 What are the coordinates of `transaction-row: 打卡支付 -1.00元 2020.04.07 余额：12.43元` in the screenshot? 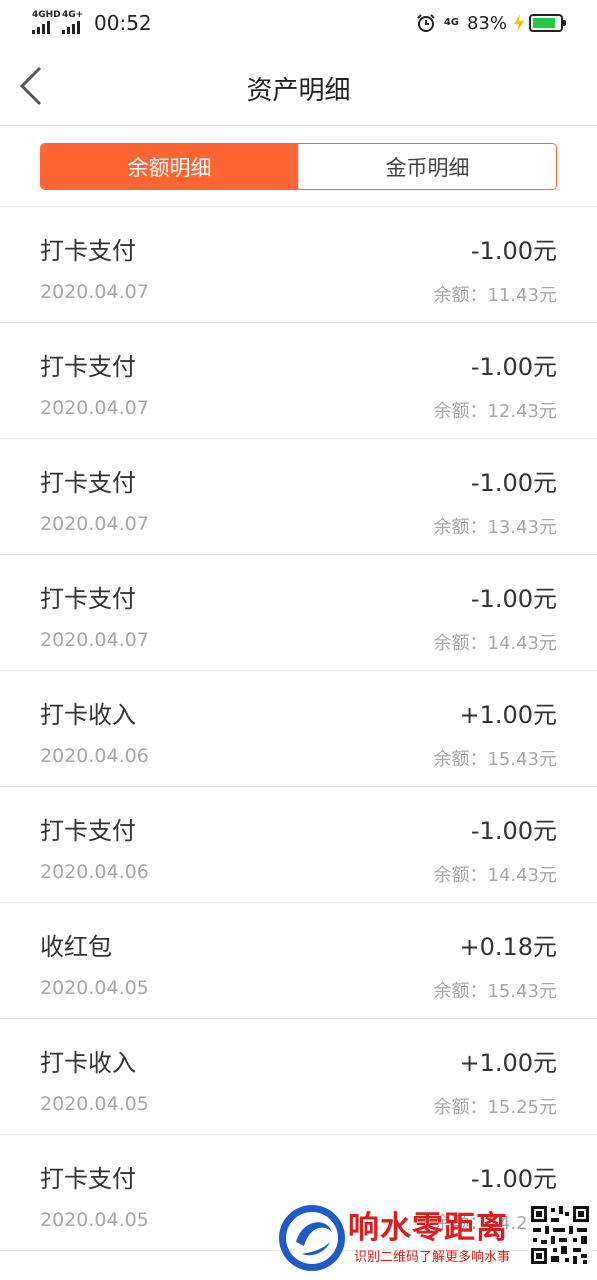 It's located at (298, 381).